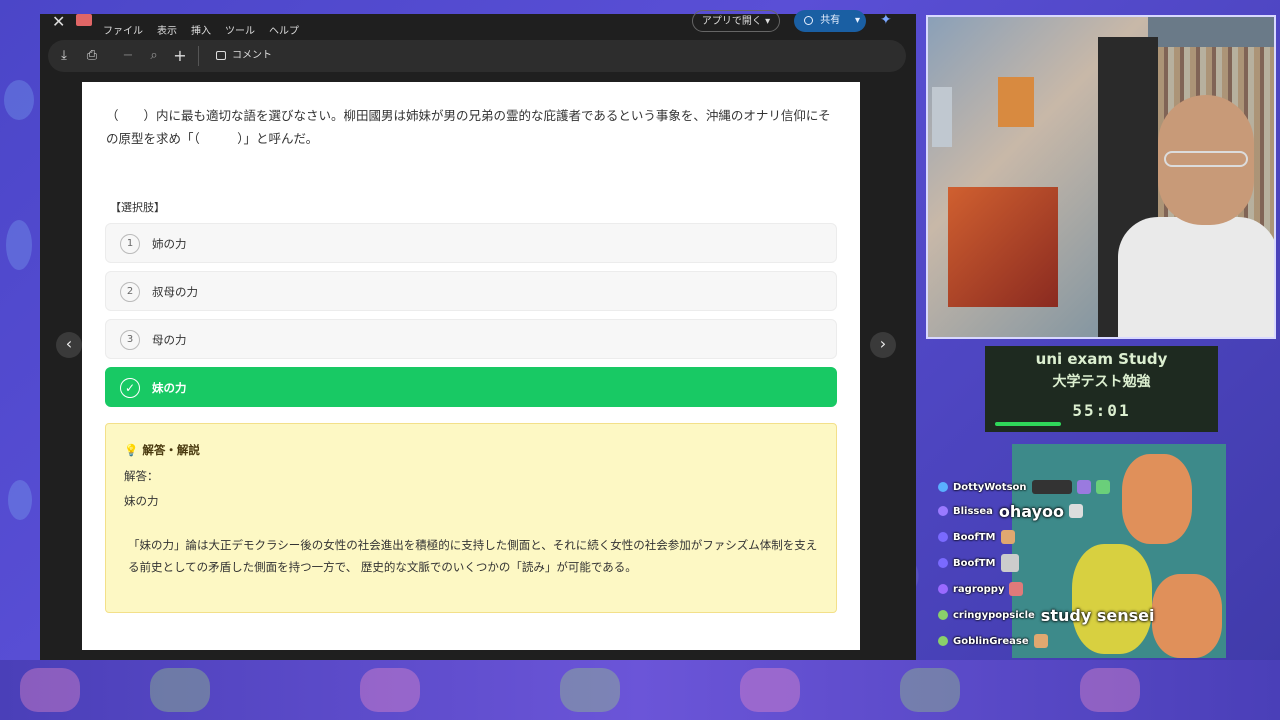  What do you see at coordinates (130, 292) in the screenshot?
I see `choice-number: 2` at bounding box center [130, 292].